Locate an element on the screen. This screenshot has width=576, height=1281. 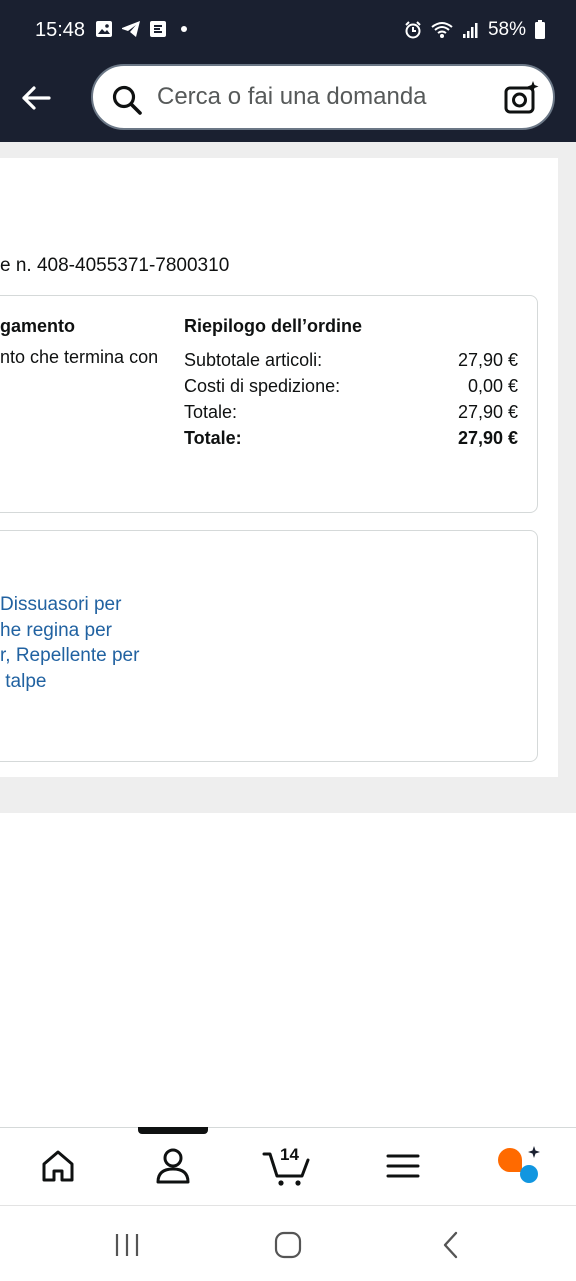
payment-method-text: nto che termina con is located at coordinates (79, 357).